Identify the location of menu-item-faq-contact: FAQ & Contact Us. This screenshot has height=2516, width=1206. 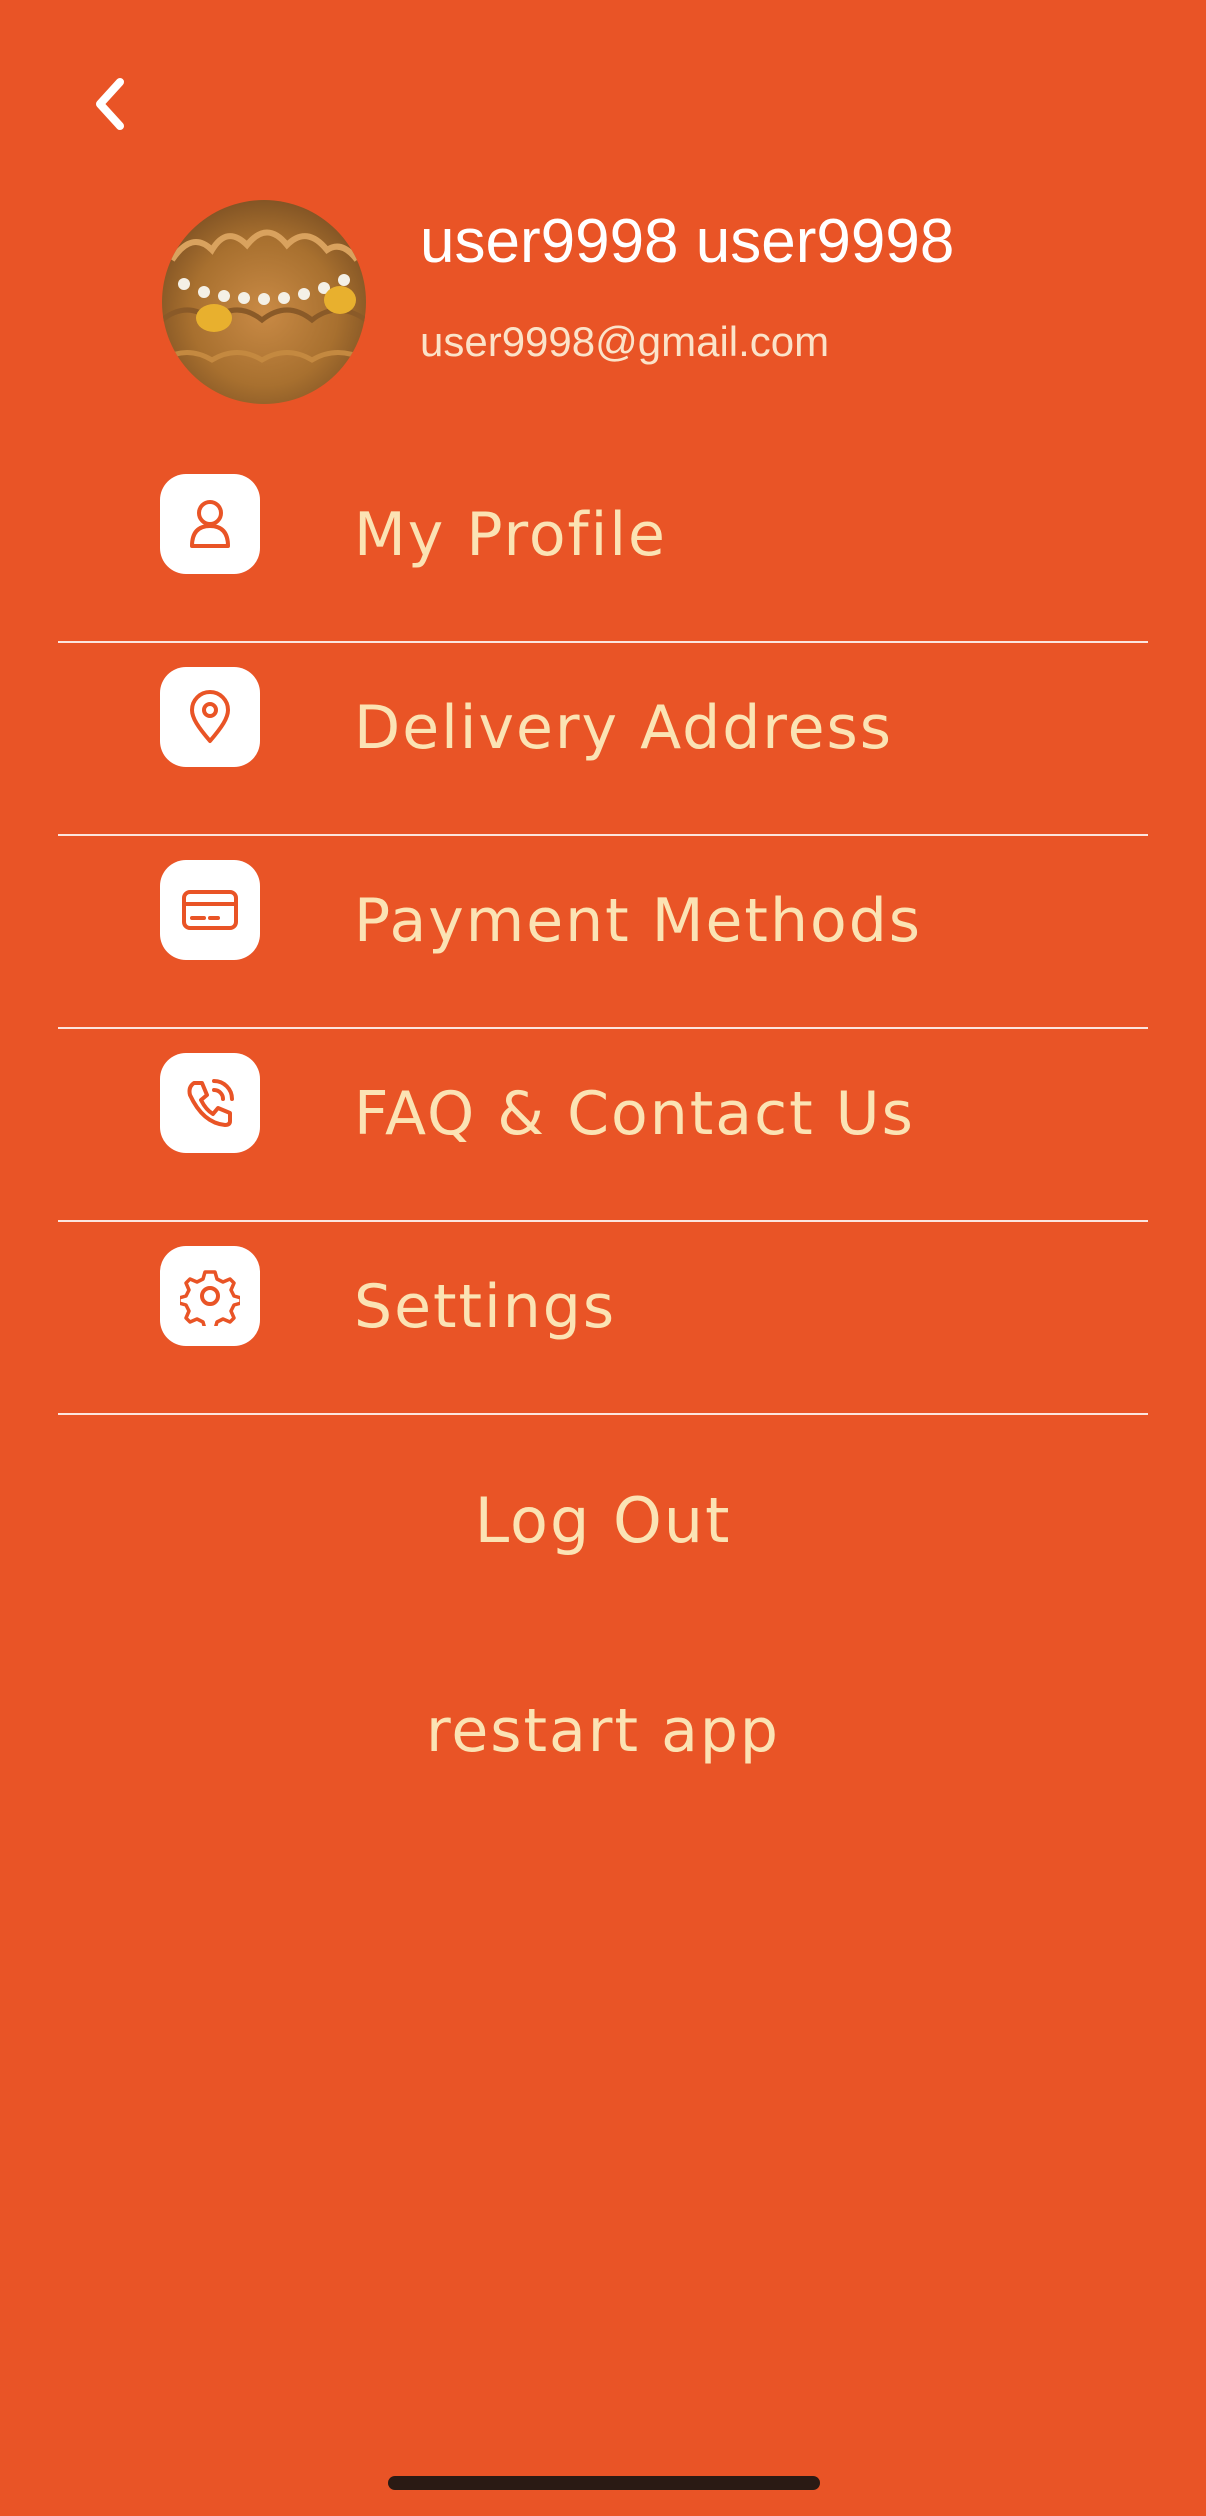
(603, 1125).